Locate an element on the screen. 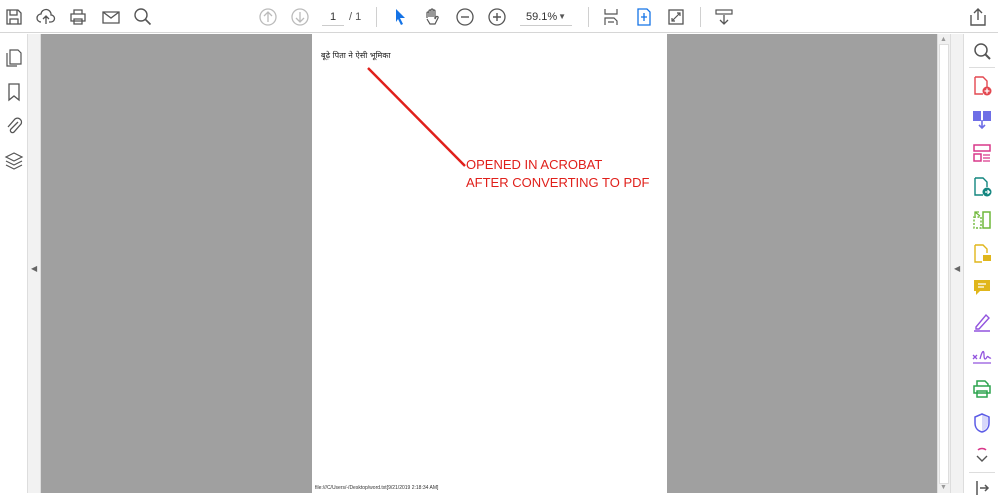  fill-sign-icon is located at coordinates (982, 322).